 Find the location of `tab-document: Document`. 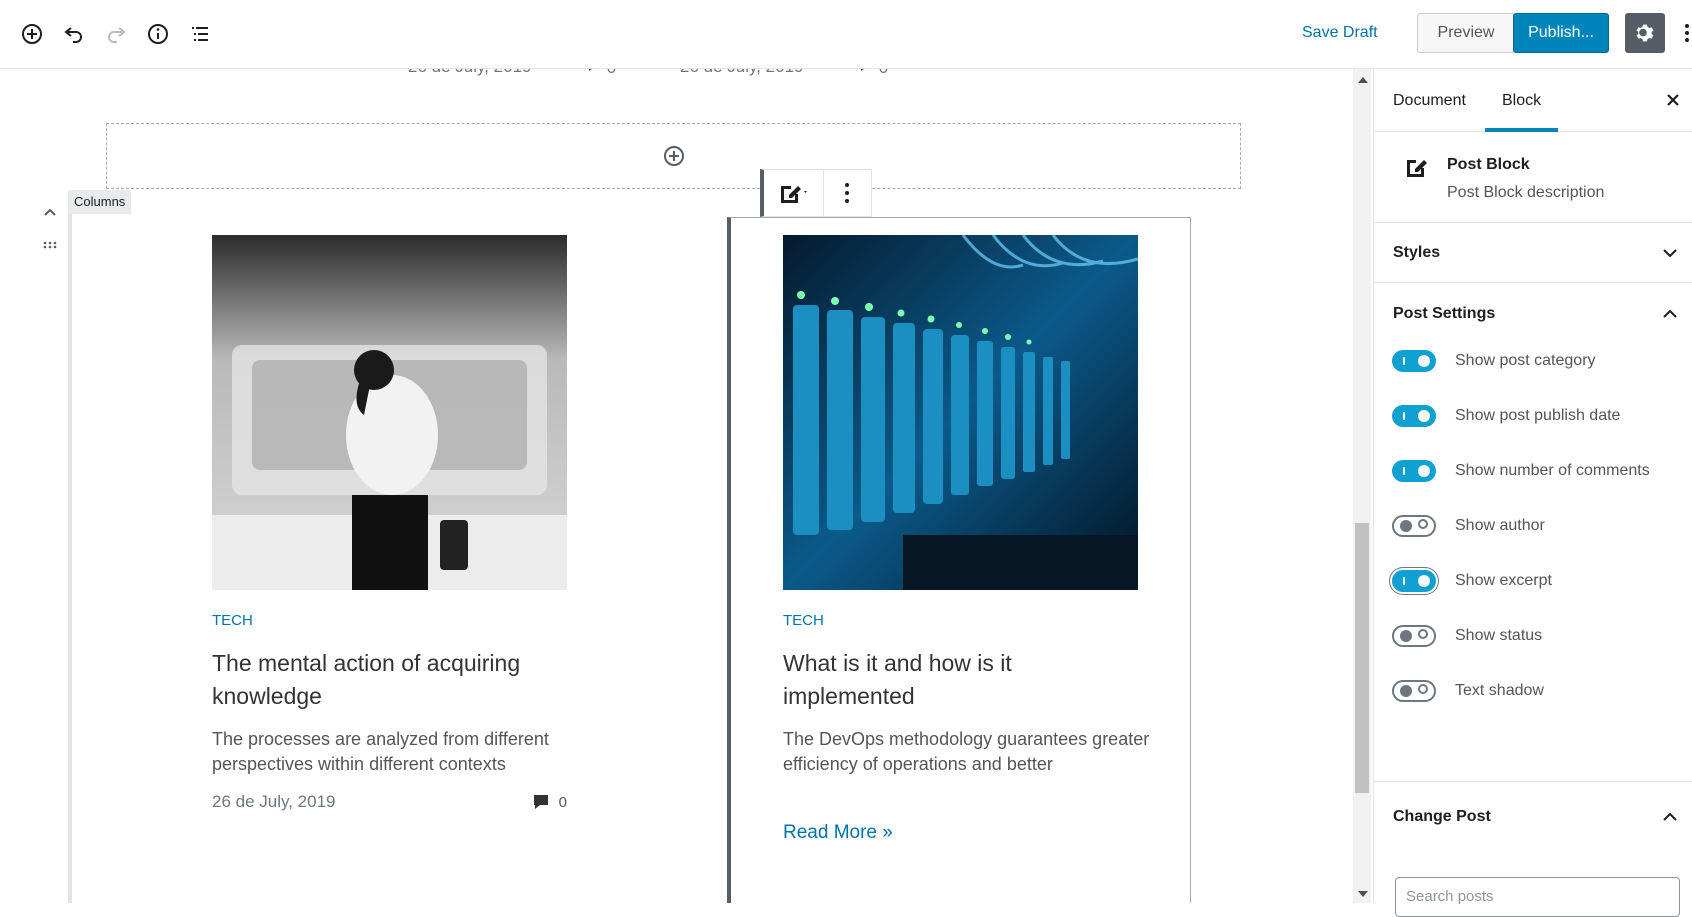

tab-document: Document is located at coordinates (1429, 100).